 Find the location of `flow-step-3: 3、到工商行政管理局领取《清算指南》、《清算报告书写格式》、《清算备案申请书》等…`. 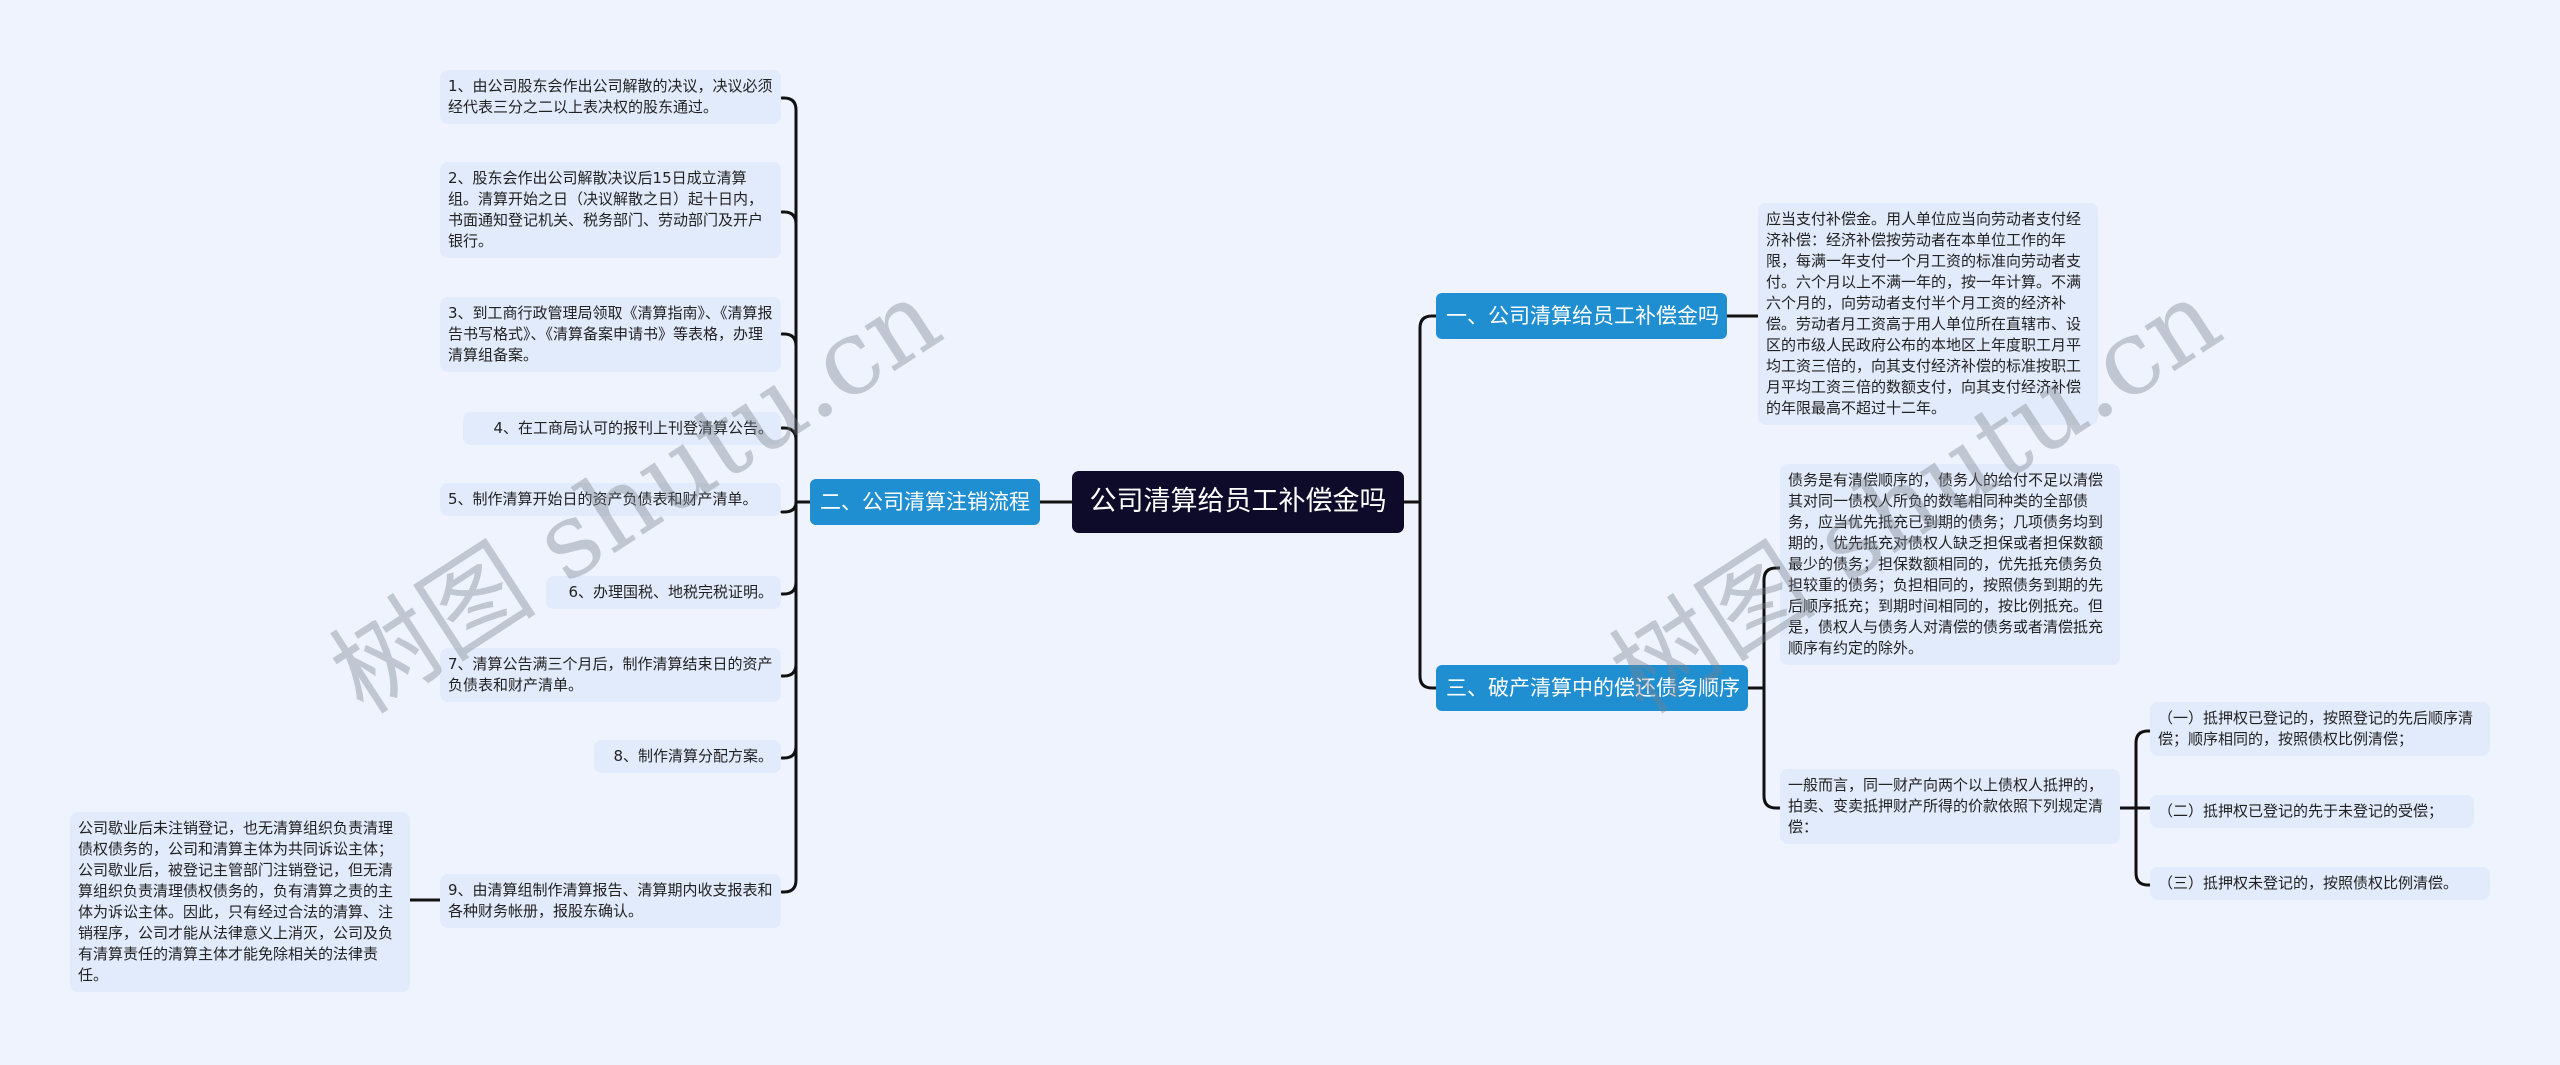

flow-step-3: 3、到工商行政管理局领取《清算指南》、《清算报告书写格式》、《清算备案申请书》等… is located at coordinates (610, 334).